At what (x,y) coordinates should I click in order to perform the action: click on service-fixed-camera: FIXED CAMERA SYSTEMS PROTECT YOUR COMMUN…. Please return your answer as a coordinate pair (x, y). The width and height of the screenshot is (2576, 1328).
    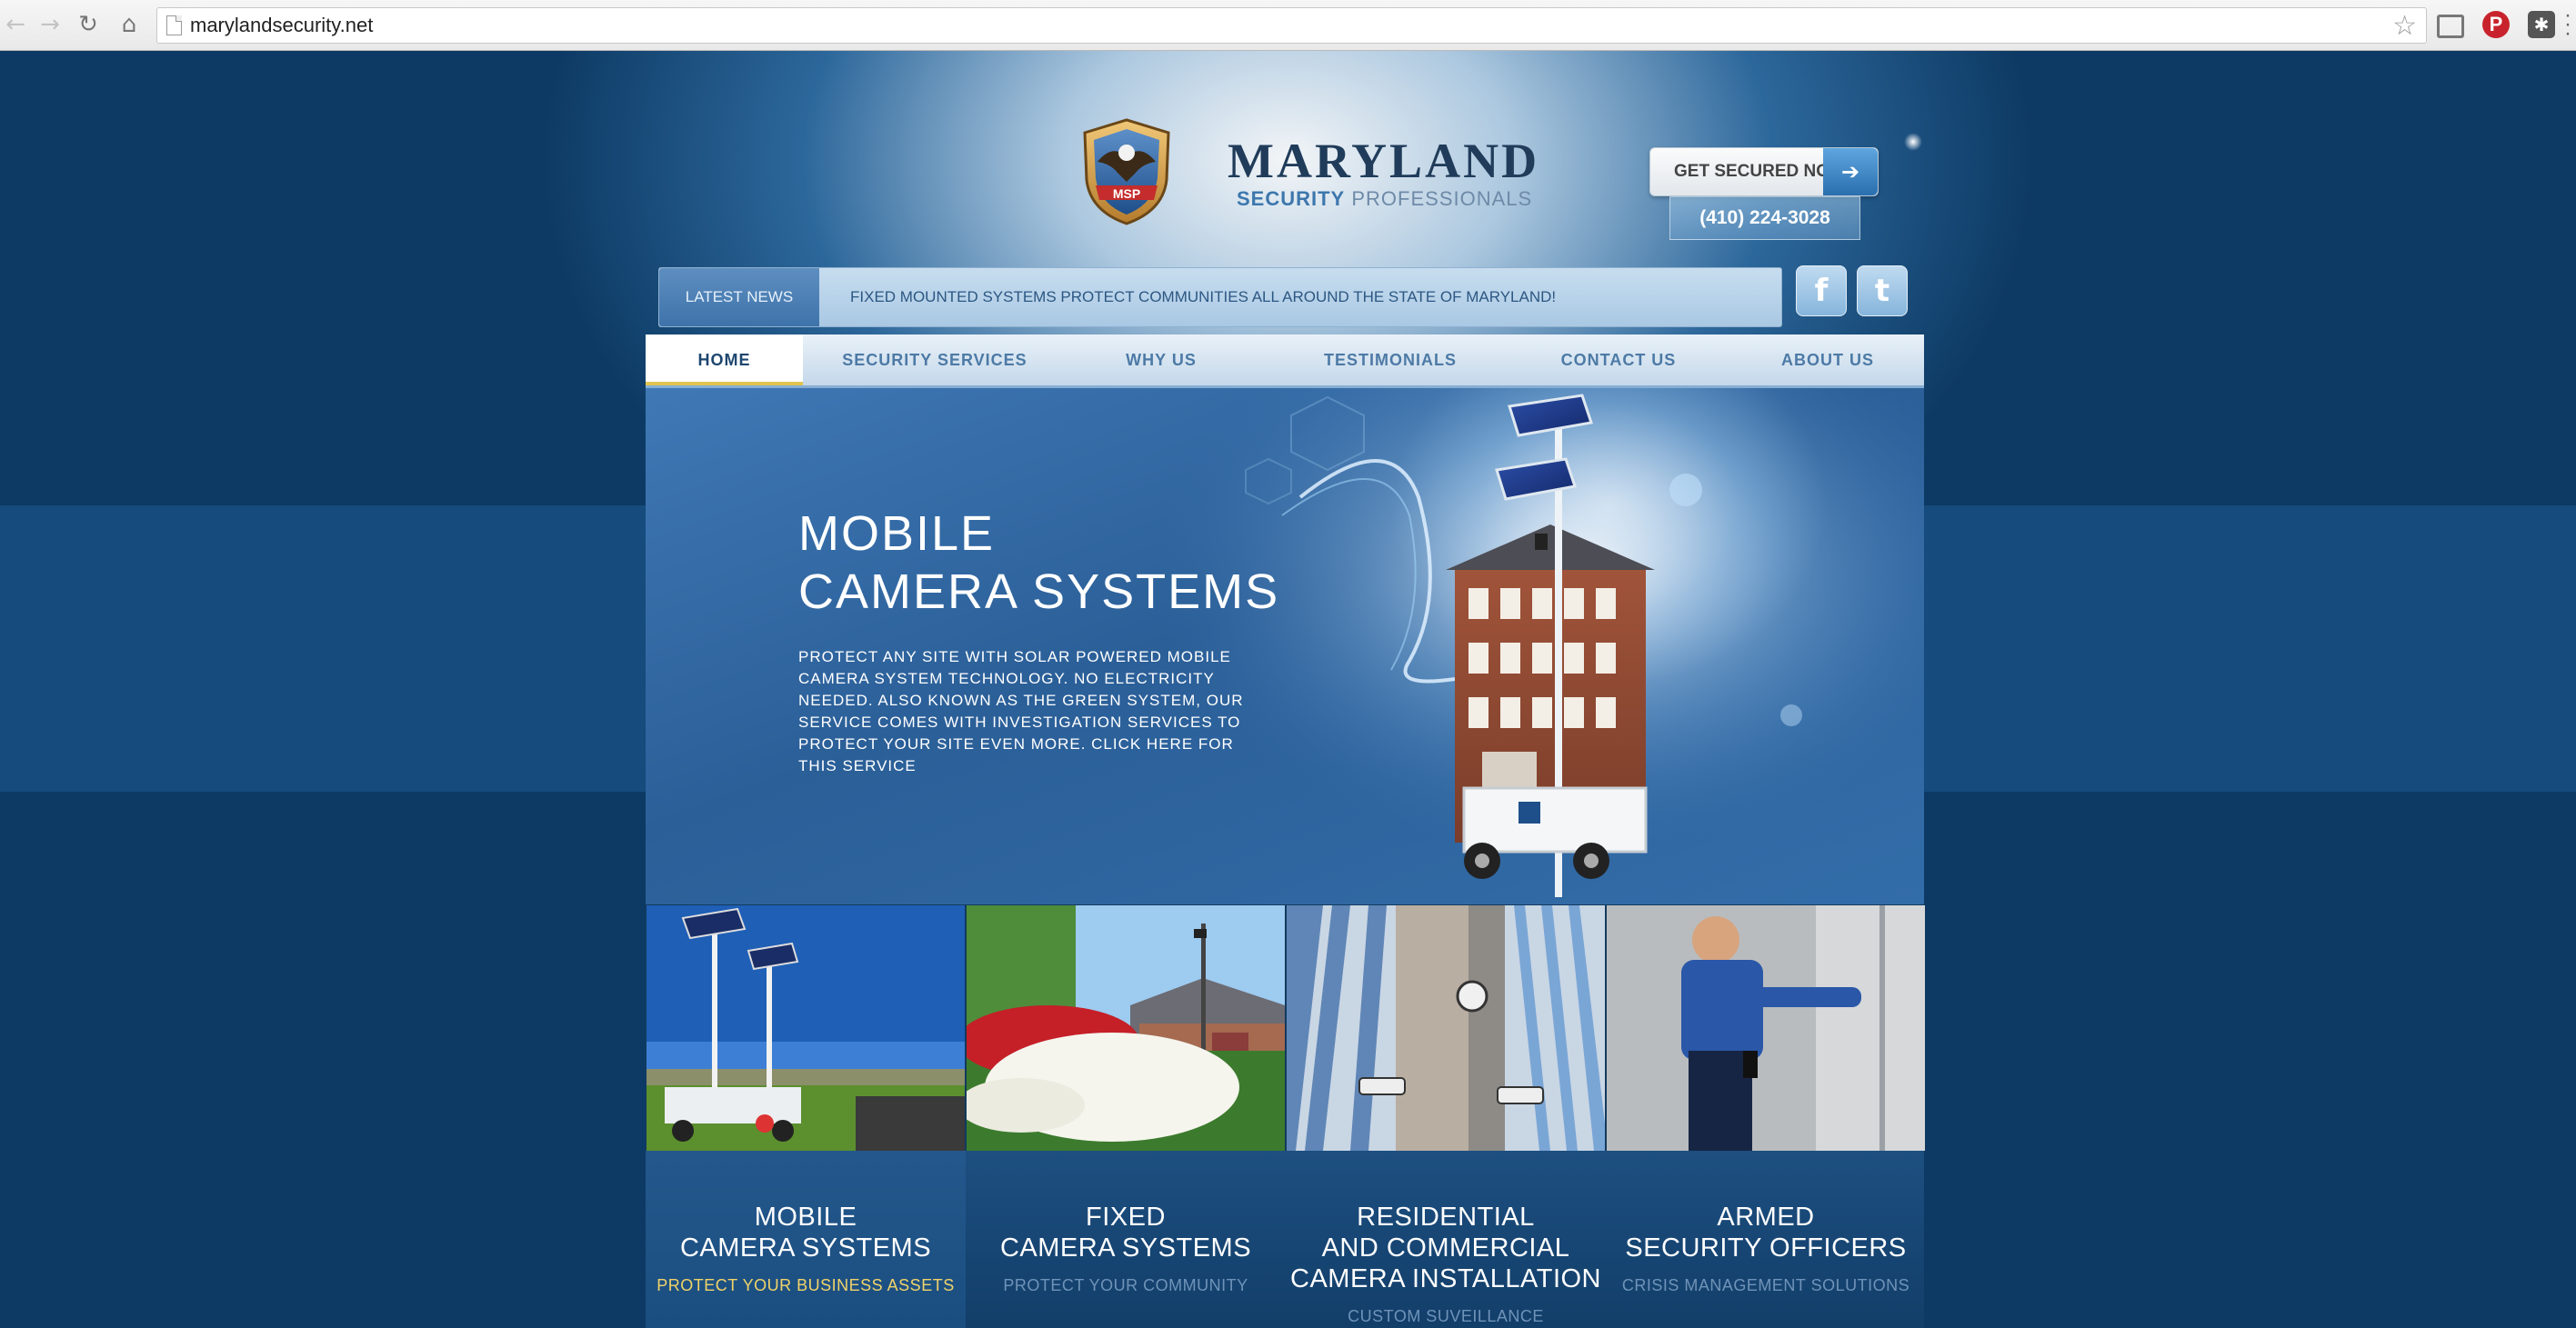
    Looking at the image, I should click on (1126, 1239).